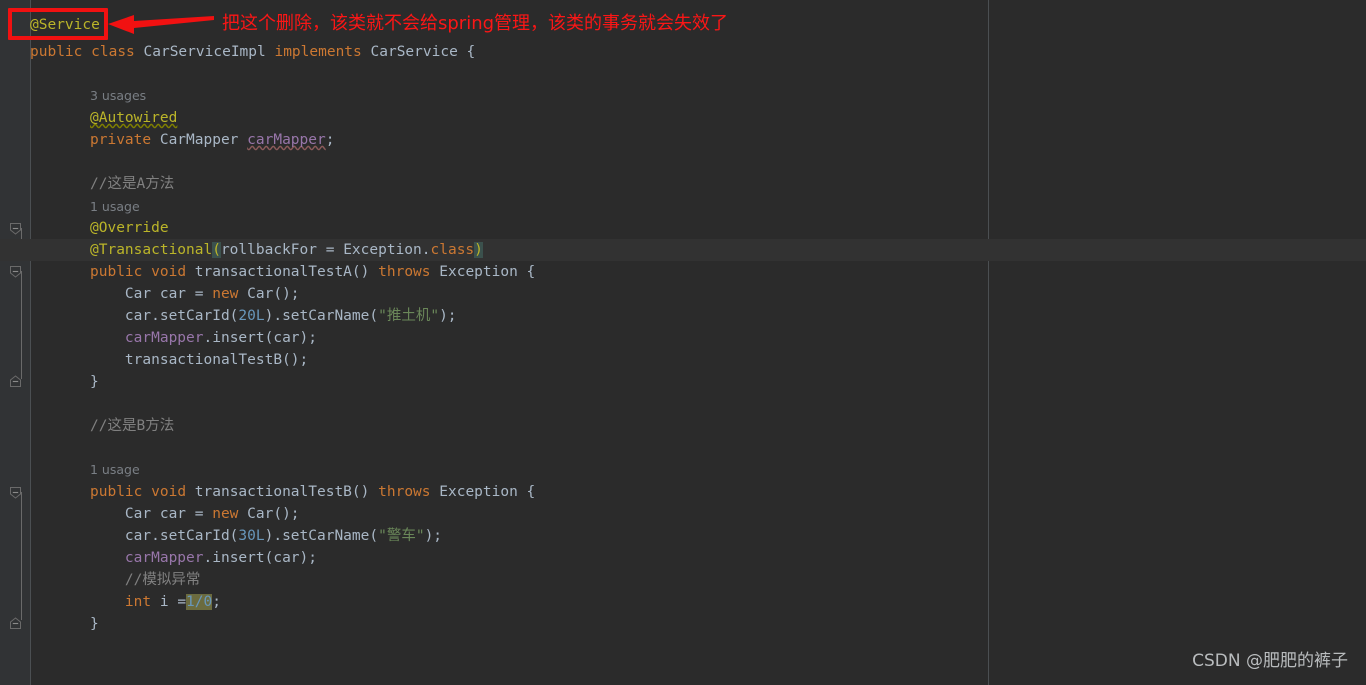 The image size is (1366, 685). I want to click on code-token: ), so click(478, 250).